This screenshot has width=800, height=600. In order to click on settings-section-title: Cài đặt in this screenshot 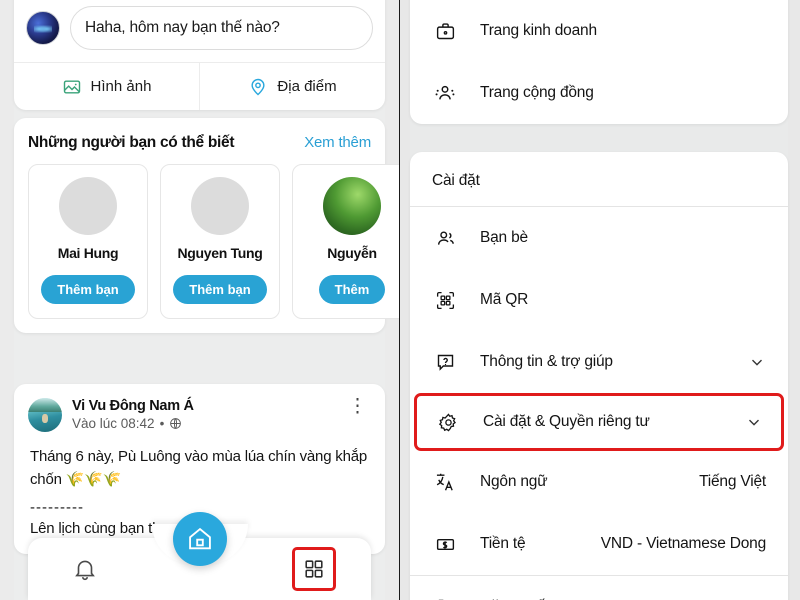, I will do `click(456, 180)`.